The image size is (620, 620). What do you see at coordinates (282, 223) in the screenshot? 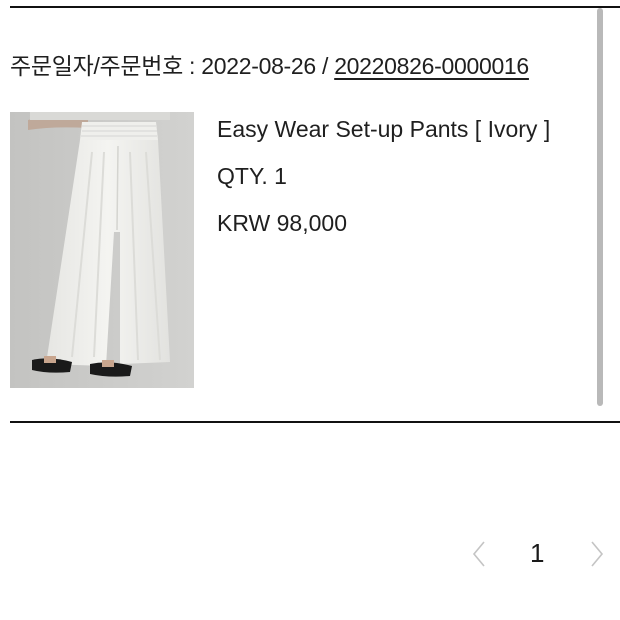
I see `product-price: KRW 98,000` at bounding box center [282, 223].